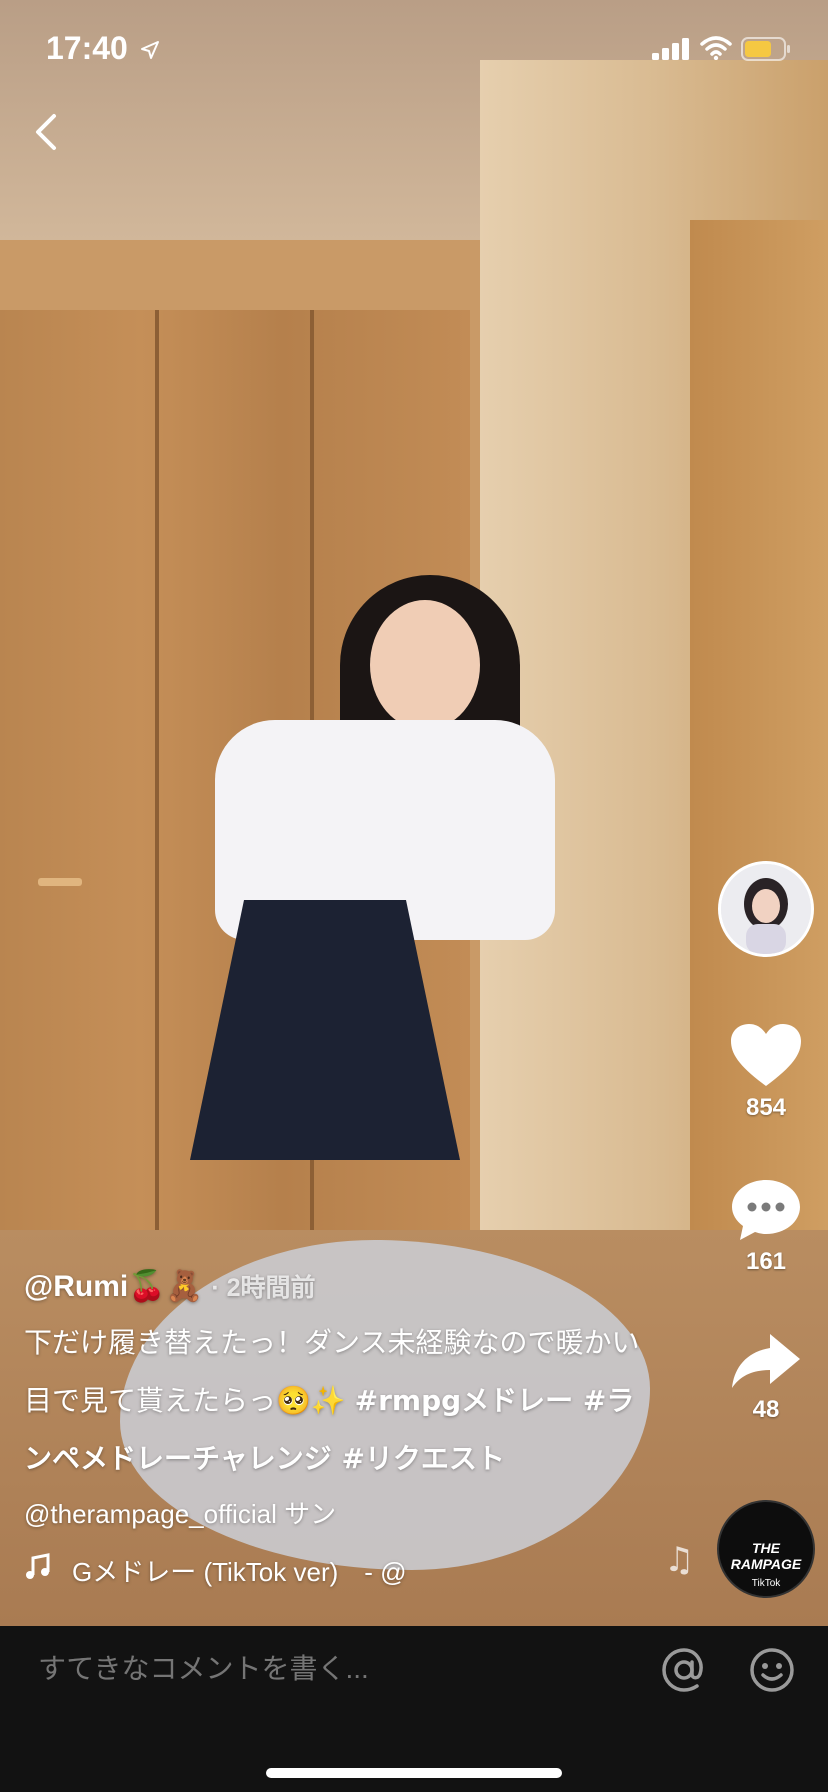  What do you see at coordinates (218, 1669) in the screenshot?
I see `comment-input` at bounding box center [218, 1669].